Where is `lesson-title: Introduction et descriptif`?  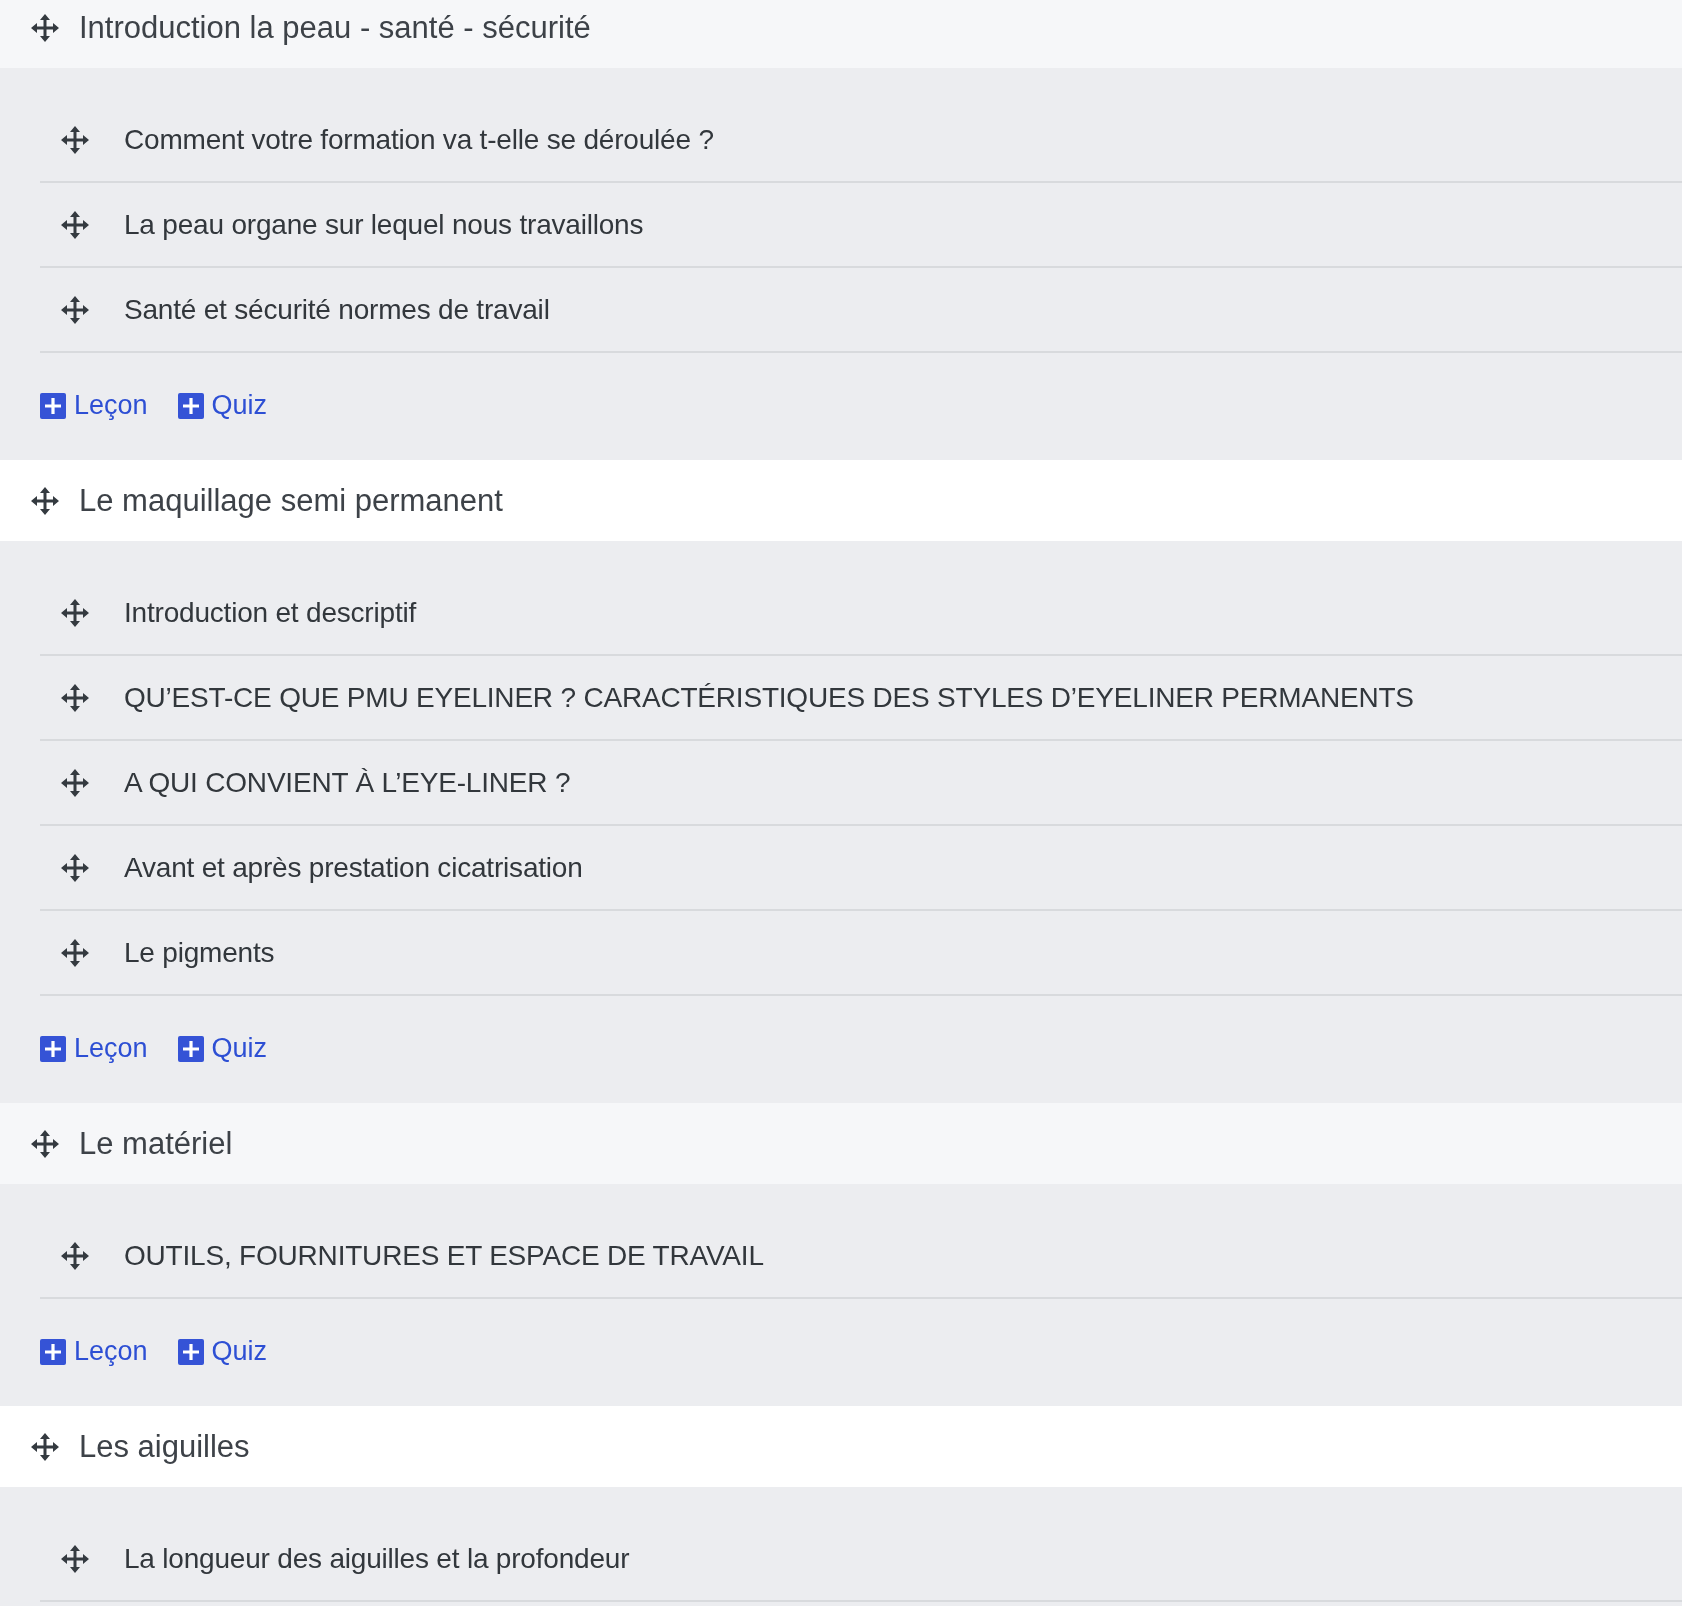
lesson-title: Introduction et descriptif is located at coordinates (270, 612).